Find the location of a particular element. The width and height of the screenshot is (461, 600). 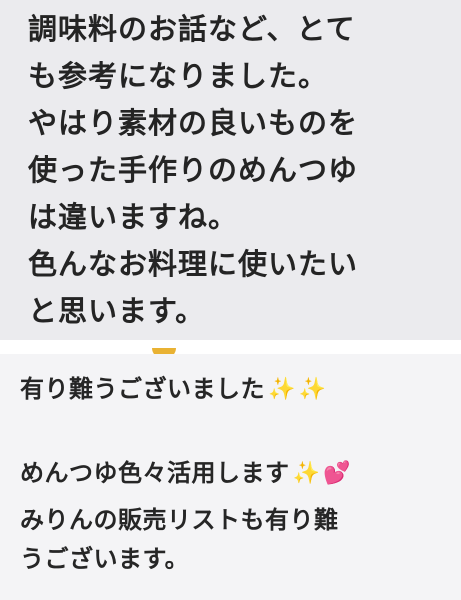

message-line: は違いますね。 is located at coordinates (133, 217).